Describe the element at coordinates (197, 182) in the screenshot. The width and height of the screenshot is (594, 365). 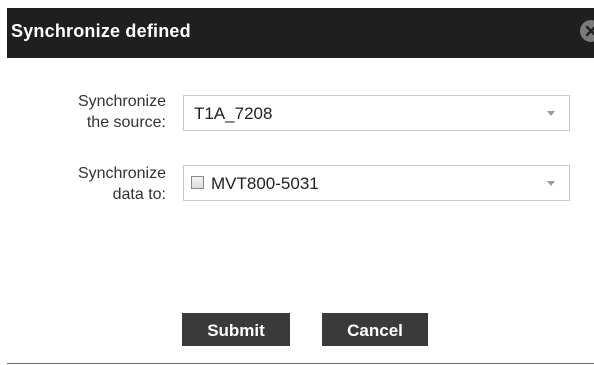
I see `target-checkbox` at that location.